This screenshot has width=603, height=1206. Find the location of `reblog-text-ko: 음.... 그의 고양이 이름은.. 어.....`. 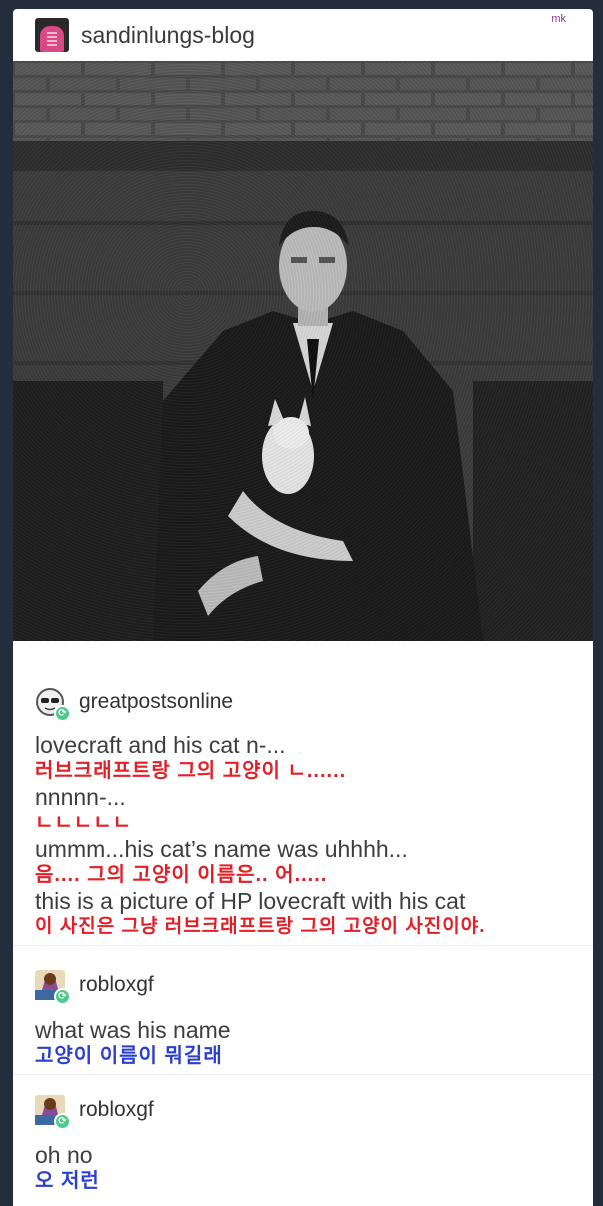

reblog-text-ko: 음.... 그의 고양이 이름은.. 어..... is located at coordinates (181, 875).